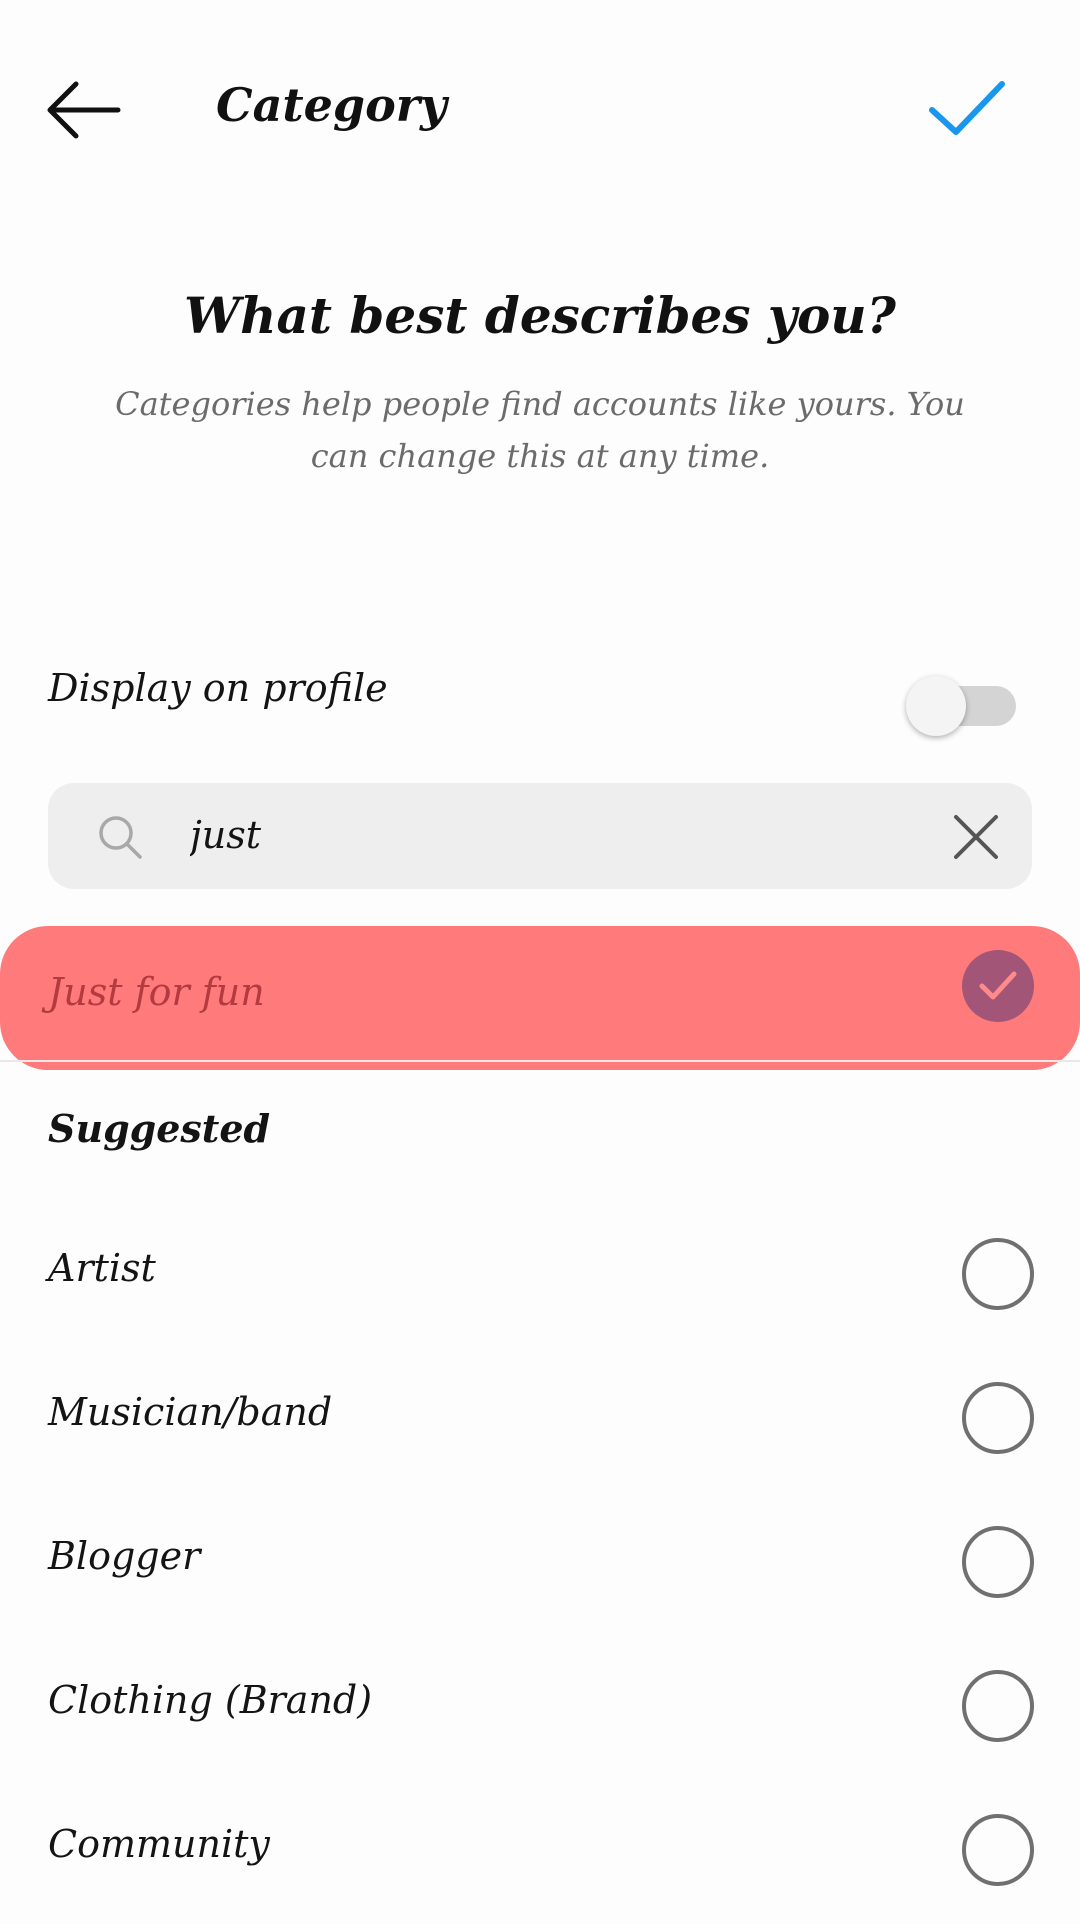  I want to click on search-bar, so click(540, 836).